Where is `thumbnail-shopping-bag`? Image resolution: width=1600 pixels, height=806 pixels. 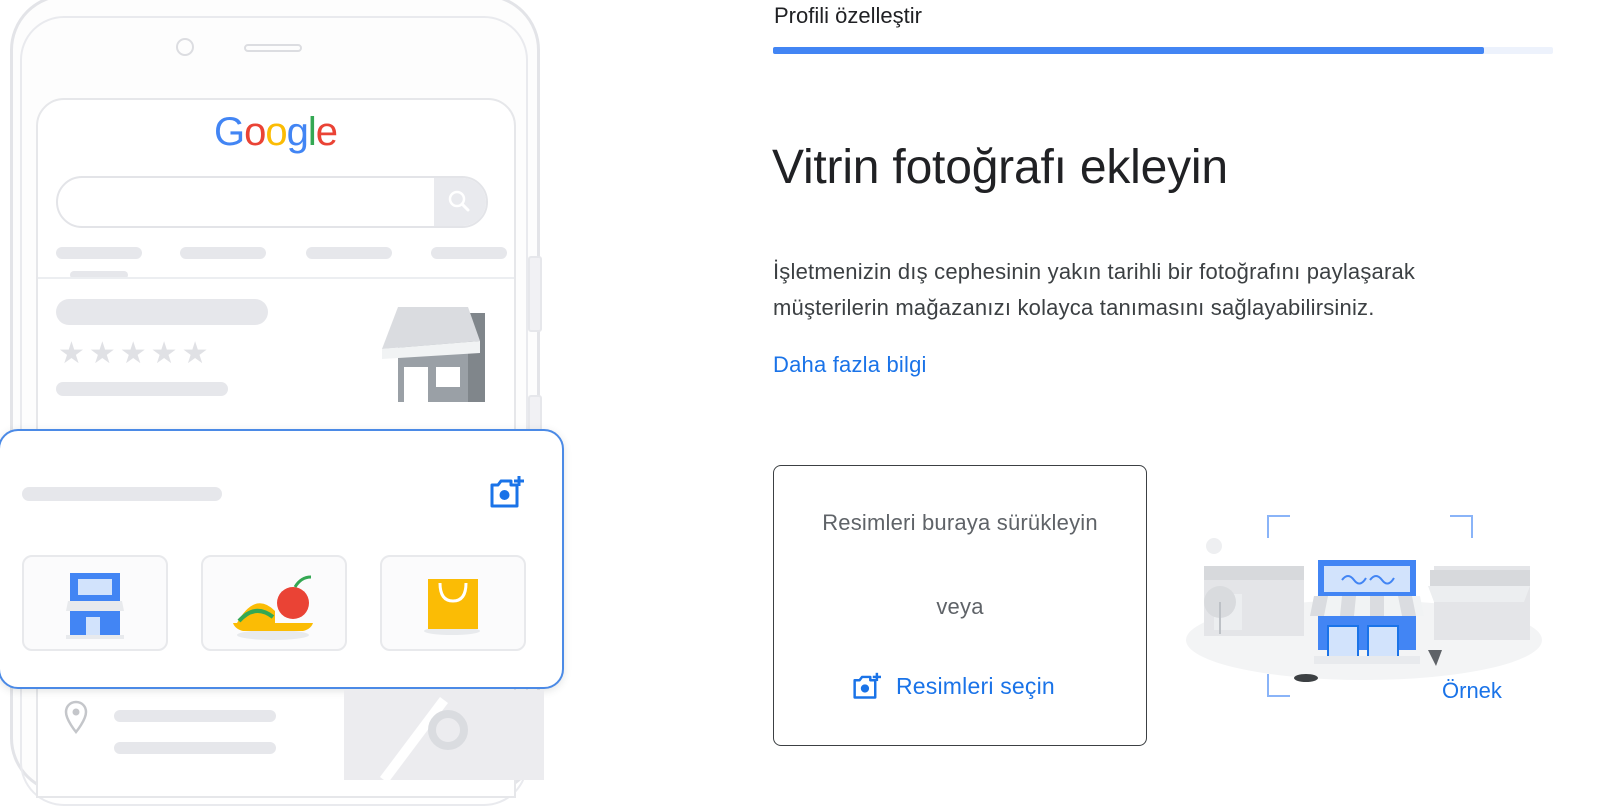 thumbnail-shopping-bag is located at coordinates (453, 603).